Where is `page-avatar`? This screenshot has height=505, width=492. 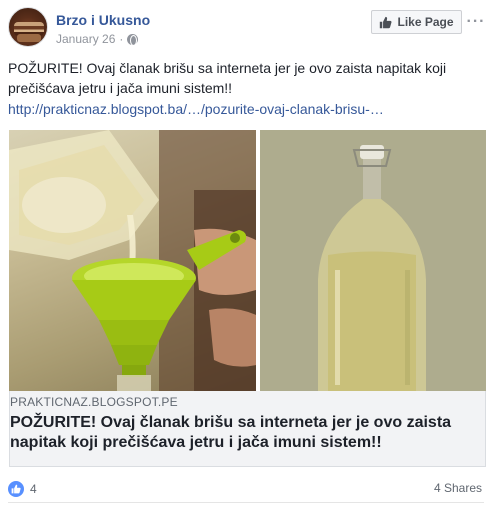
page-avatar is located at coordinates (28, 27).